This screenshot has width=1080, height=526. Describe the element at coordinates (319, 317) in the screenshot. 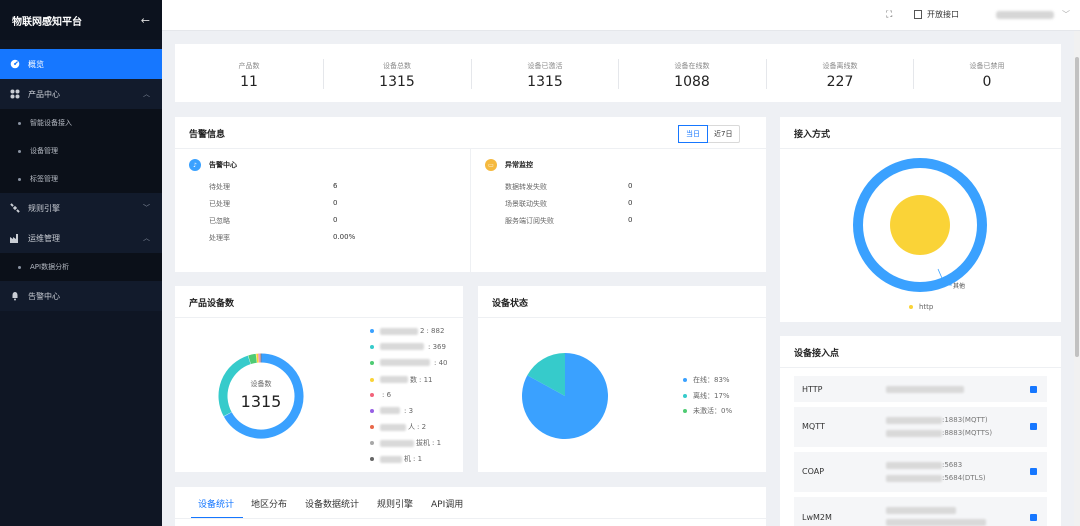

I see `divider` at that location.